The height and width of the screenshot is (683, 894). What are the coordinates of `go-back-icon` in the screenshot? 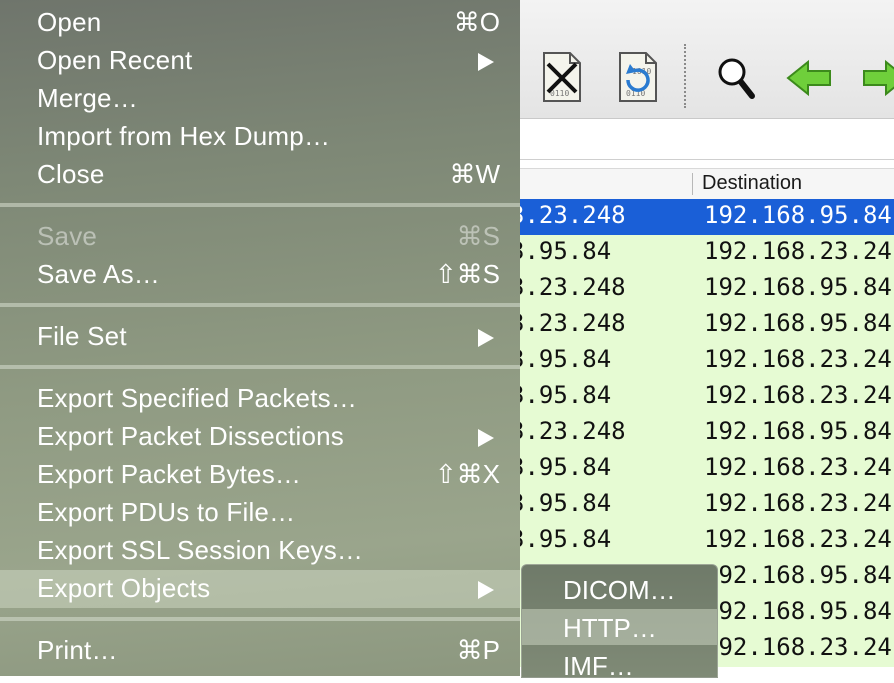 It's located at (810, 77).